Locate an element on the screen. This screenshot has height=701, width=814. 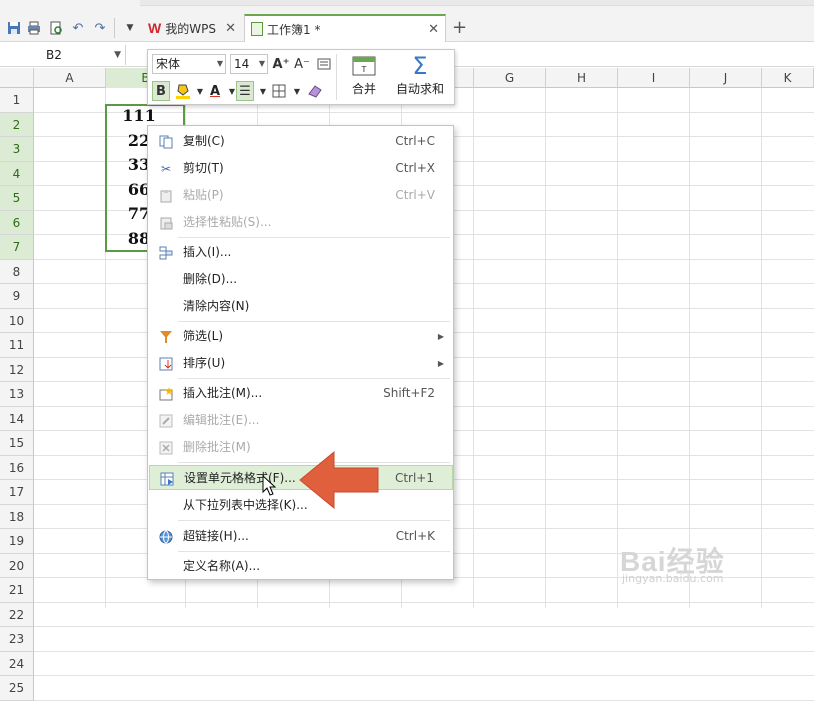
align-center-icon: ☰ is located at coordinates (245, 91).